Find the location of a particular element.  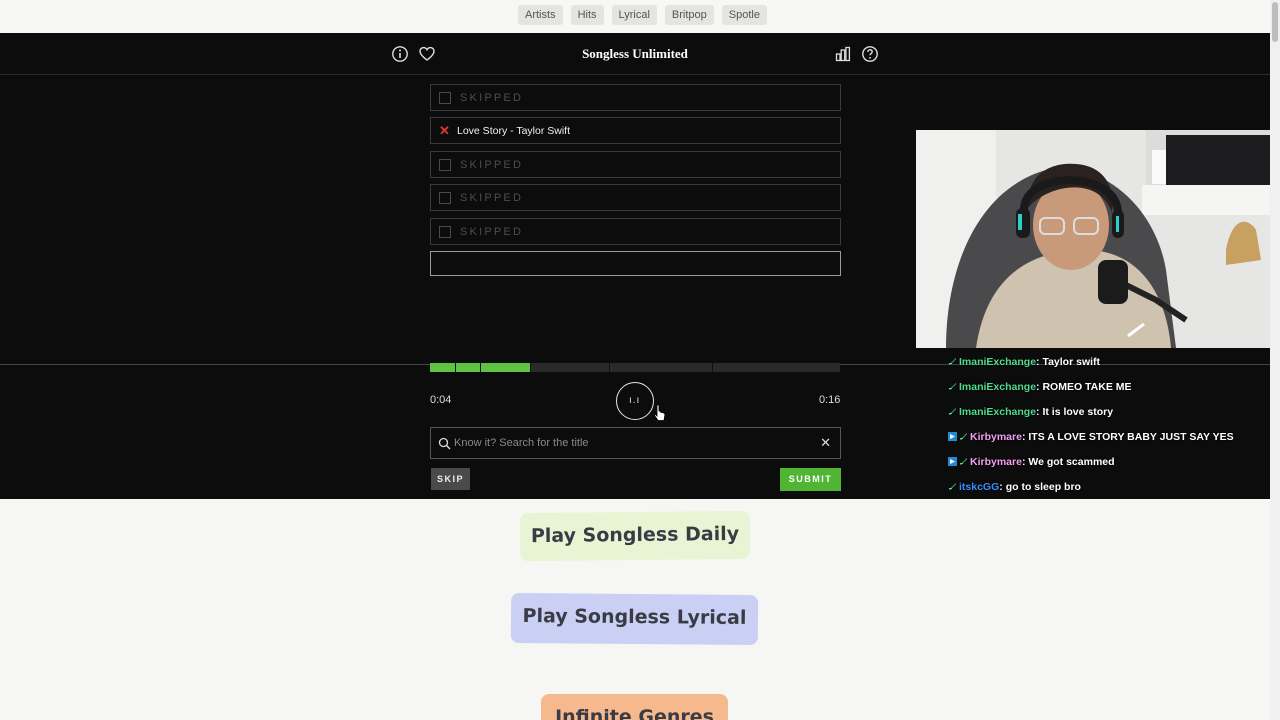

webcam-image is located at coordinates (1098, 239).